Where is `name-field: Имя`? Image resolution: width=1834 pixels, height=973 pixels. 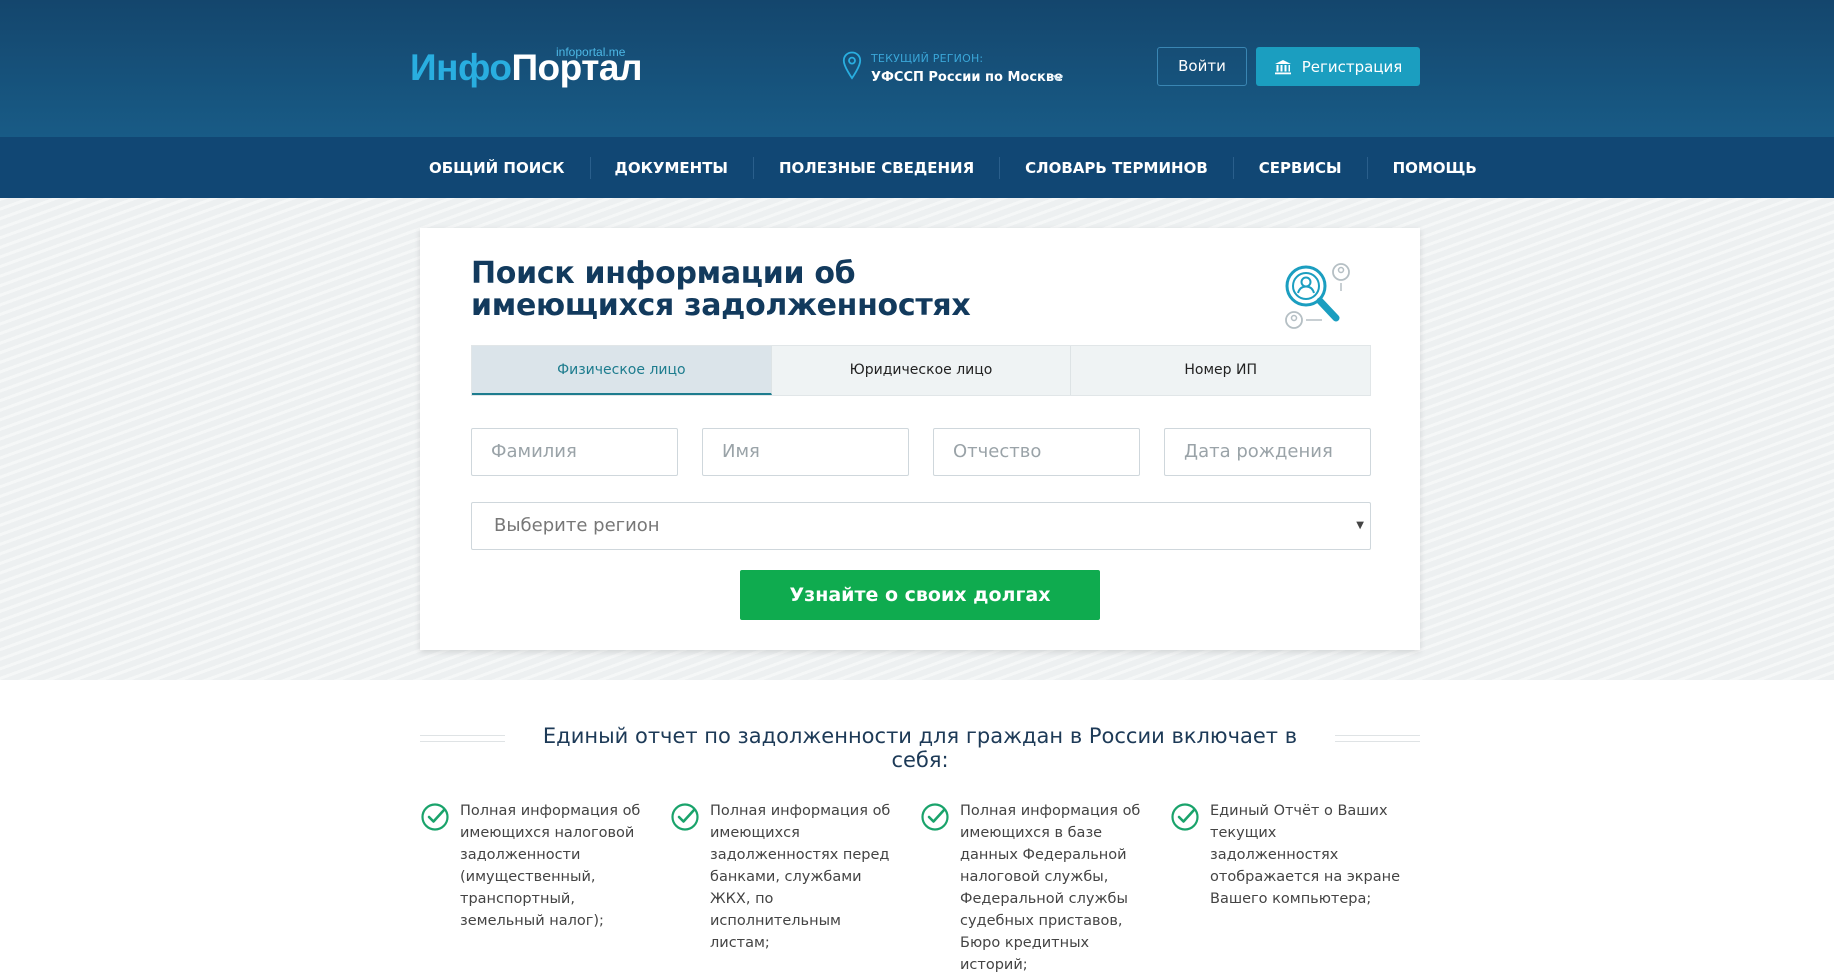 name-field: Имя is located at coordinates (805, 452).